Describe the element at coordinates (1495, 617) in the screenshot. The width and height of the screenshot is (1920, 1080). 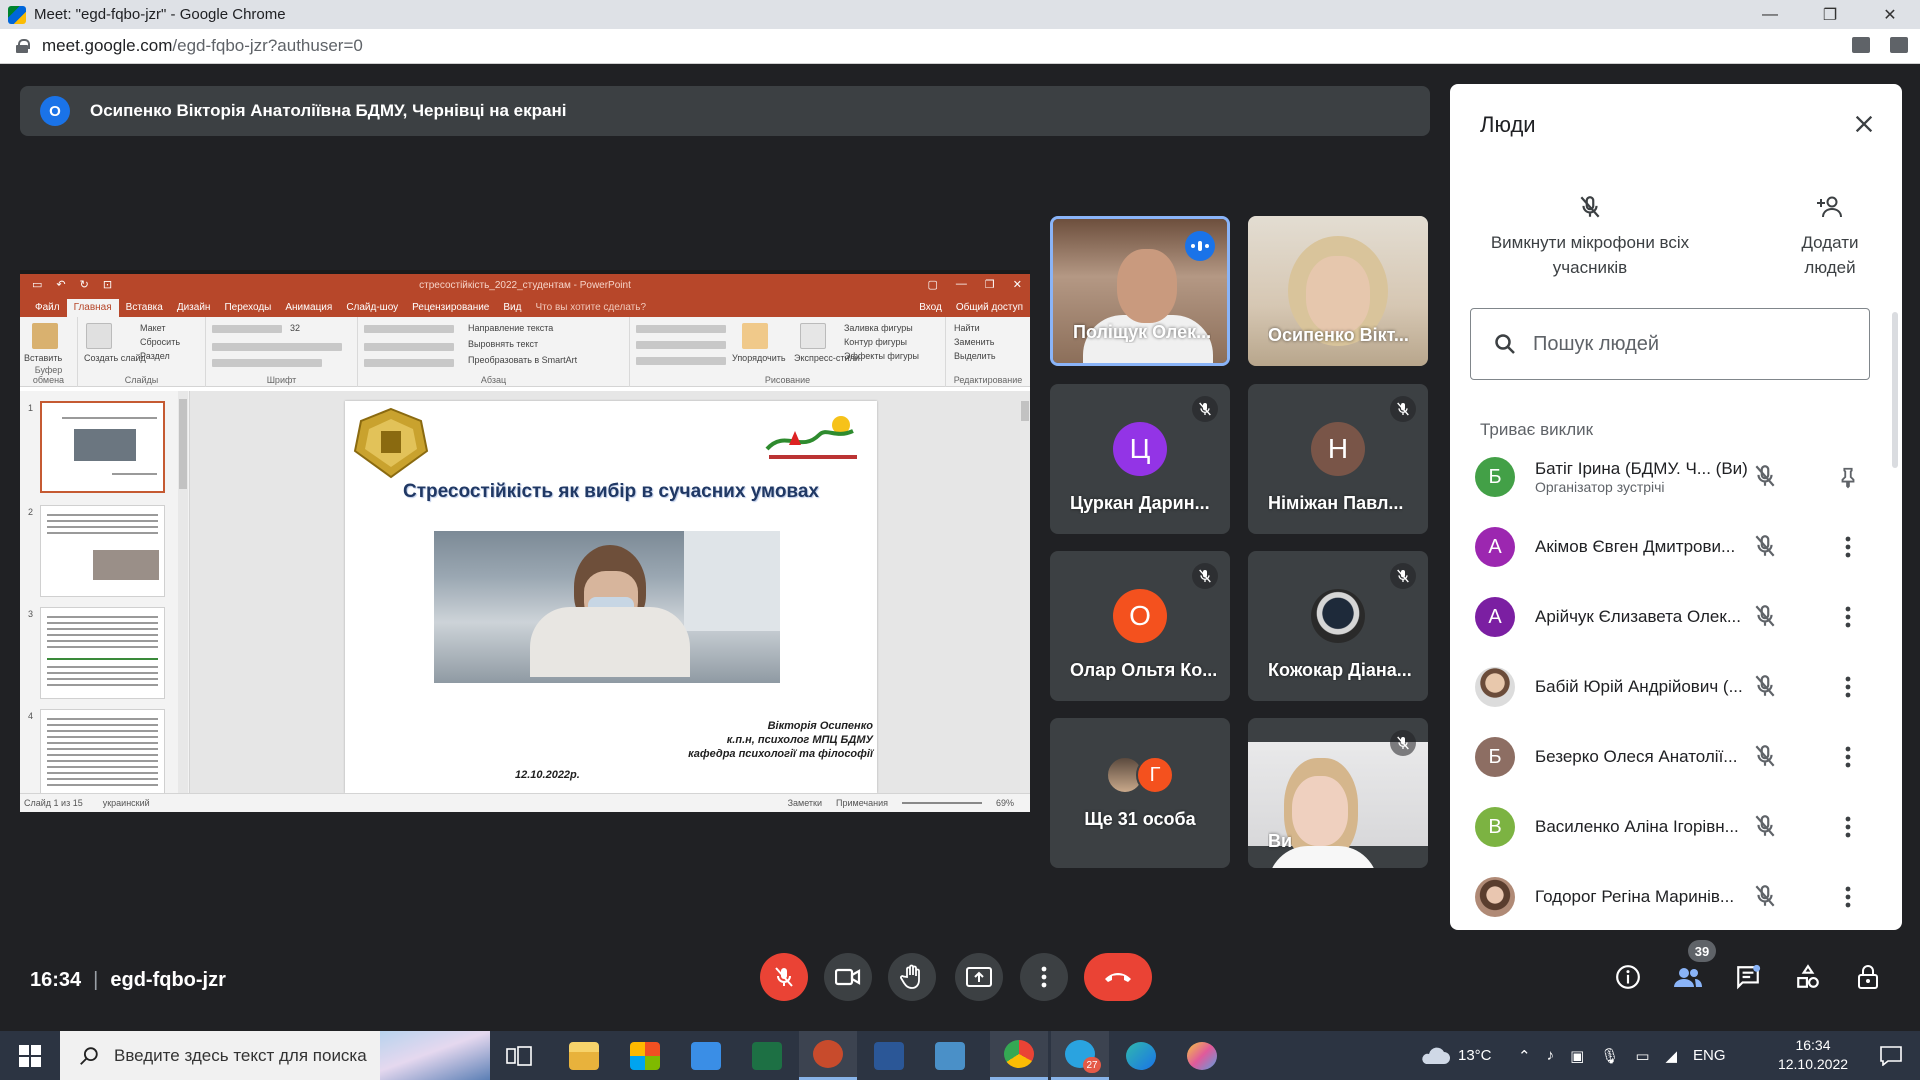
I see `avatar: А` at that location.